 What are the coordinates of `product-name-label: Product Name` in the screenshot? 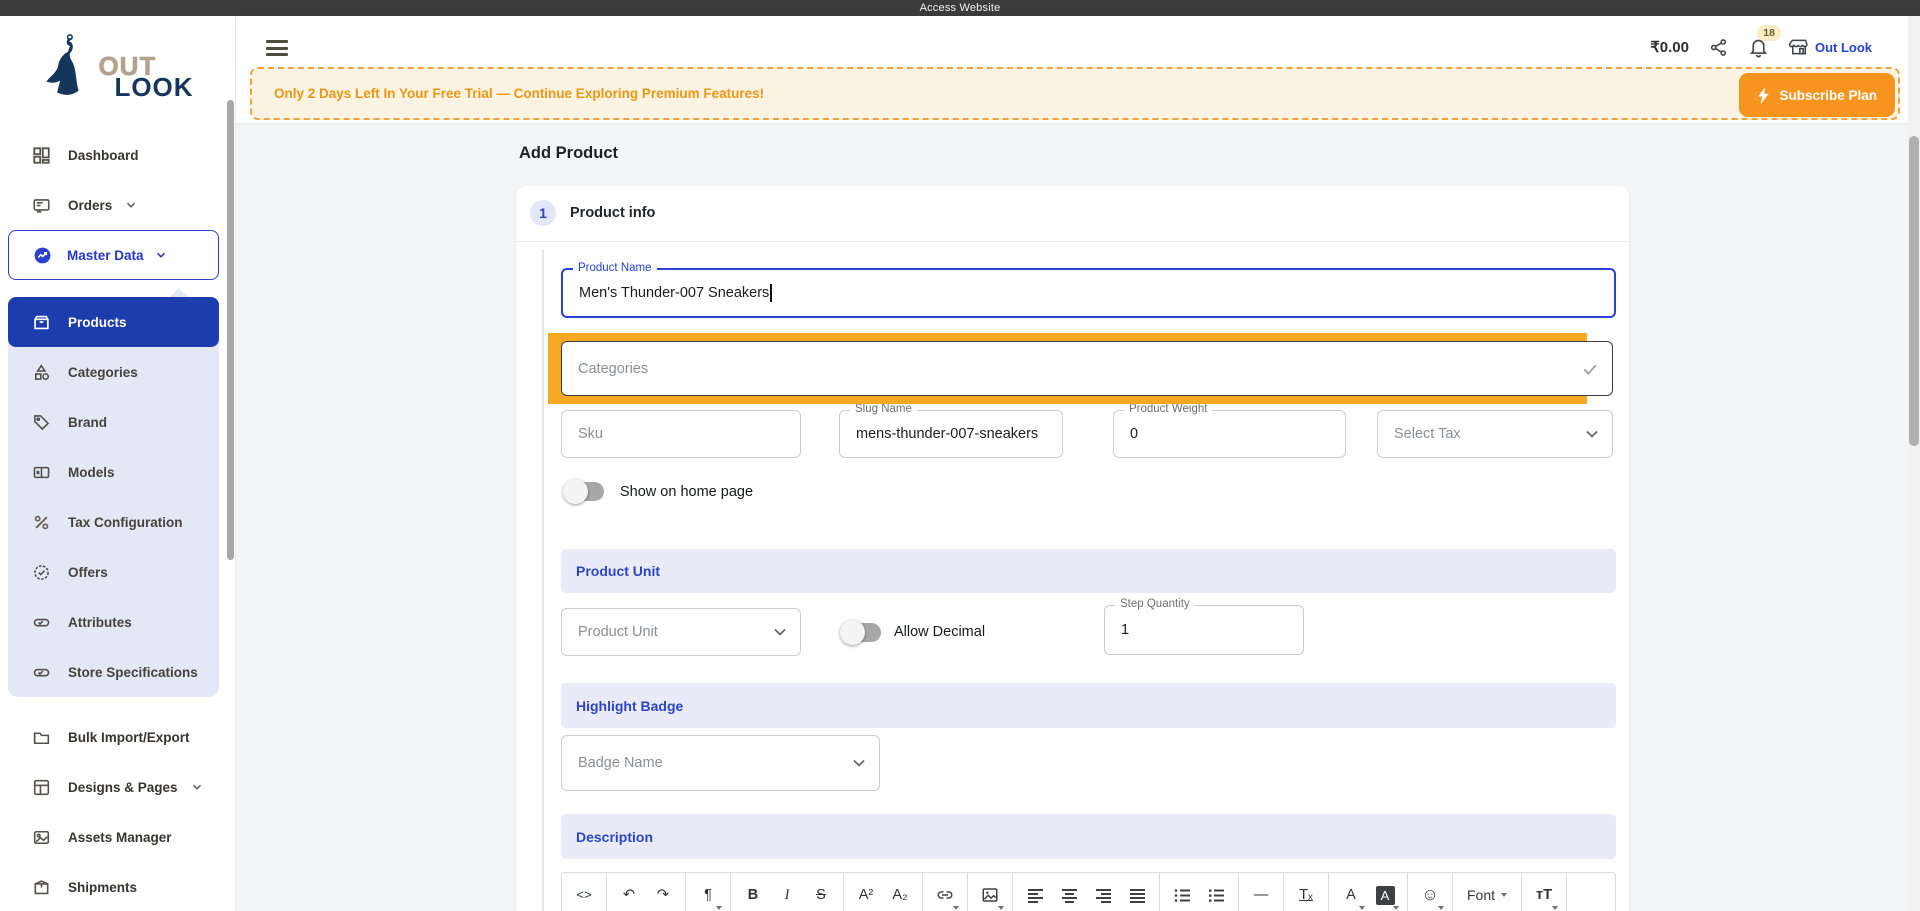 It's located at (615, 268).